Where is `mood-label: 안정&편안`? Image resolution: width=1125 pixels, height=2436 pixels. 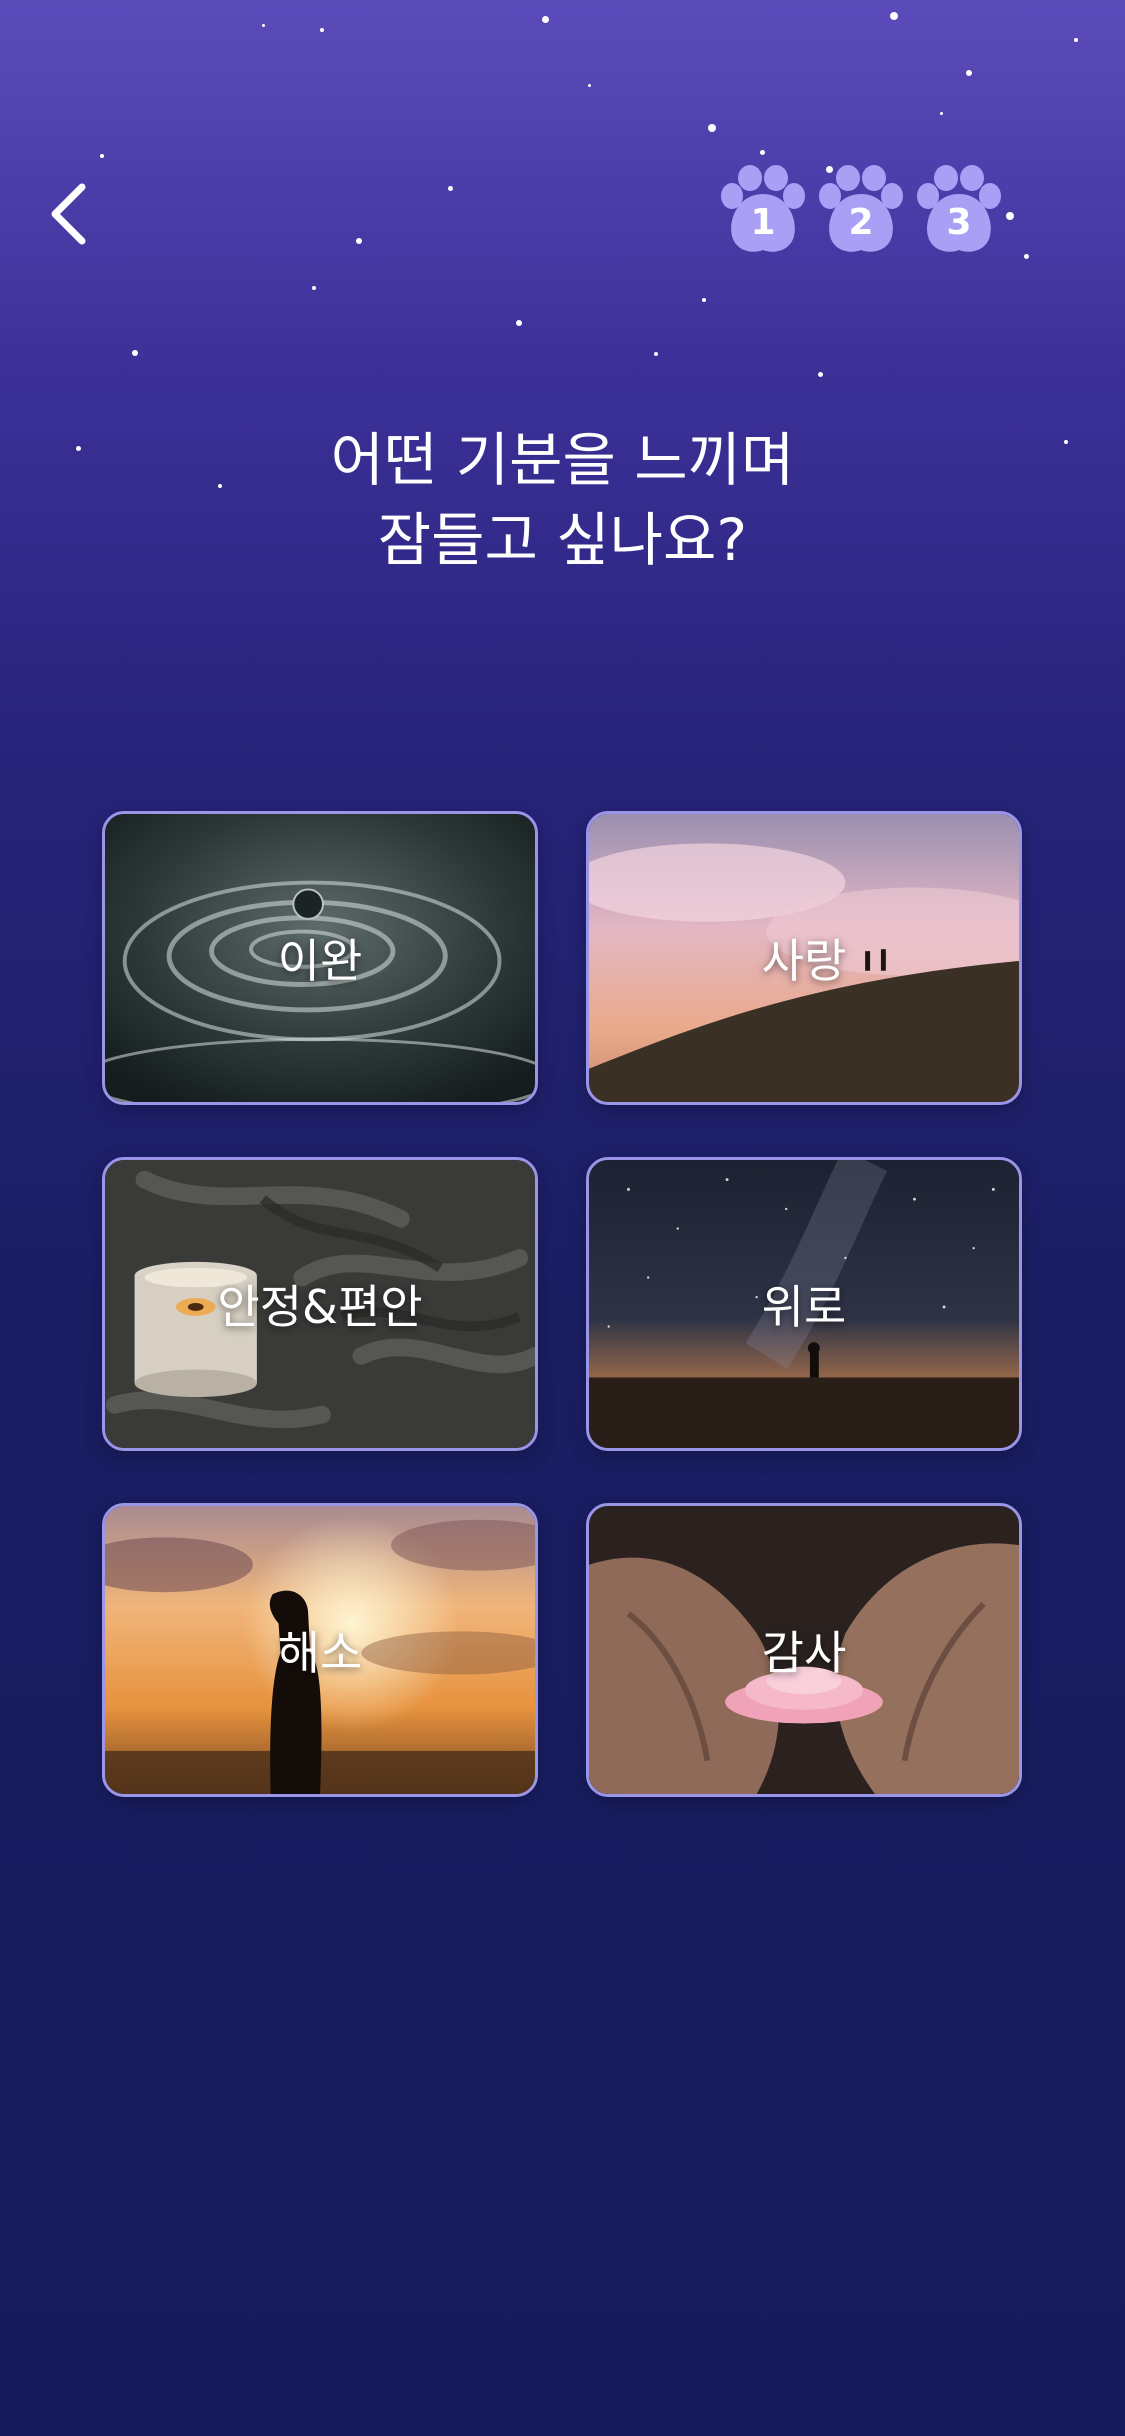
mood-label: 안정&편안 is located at coordinates (320, 1307).